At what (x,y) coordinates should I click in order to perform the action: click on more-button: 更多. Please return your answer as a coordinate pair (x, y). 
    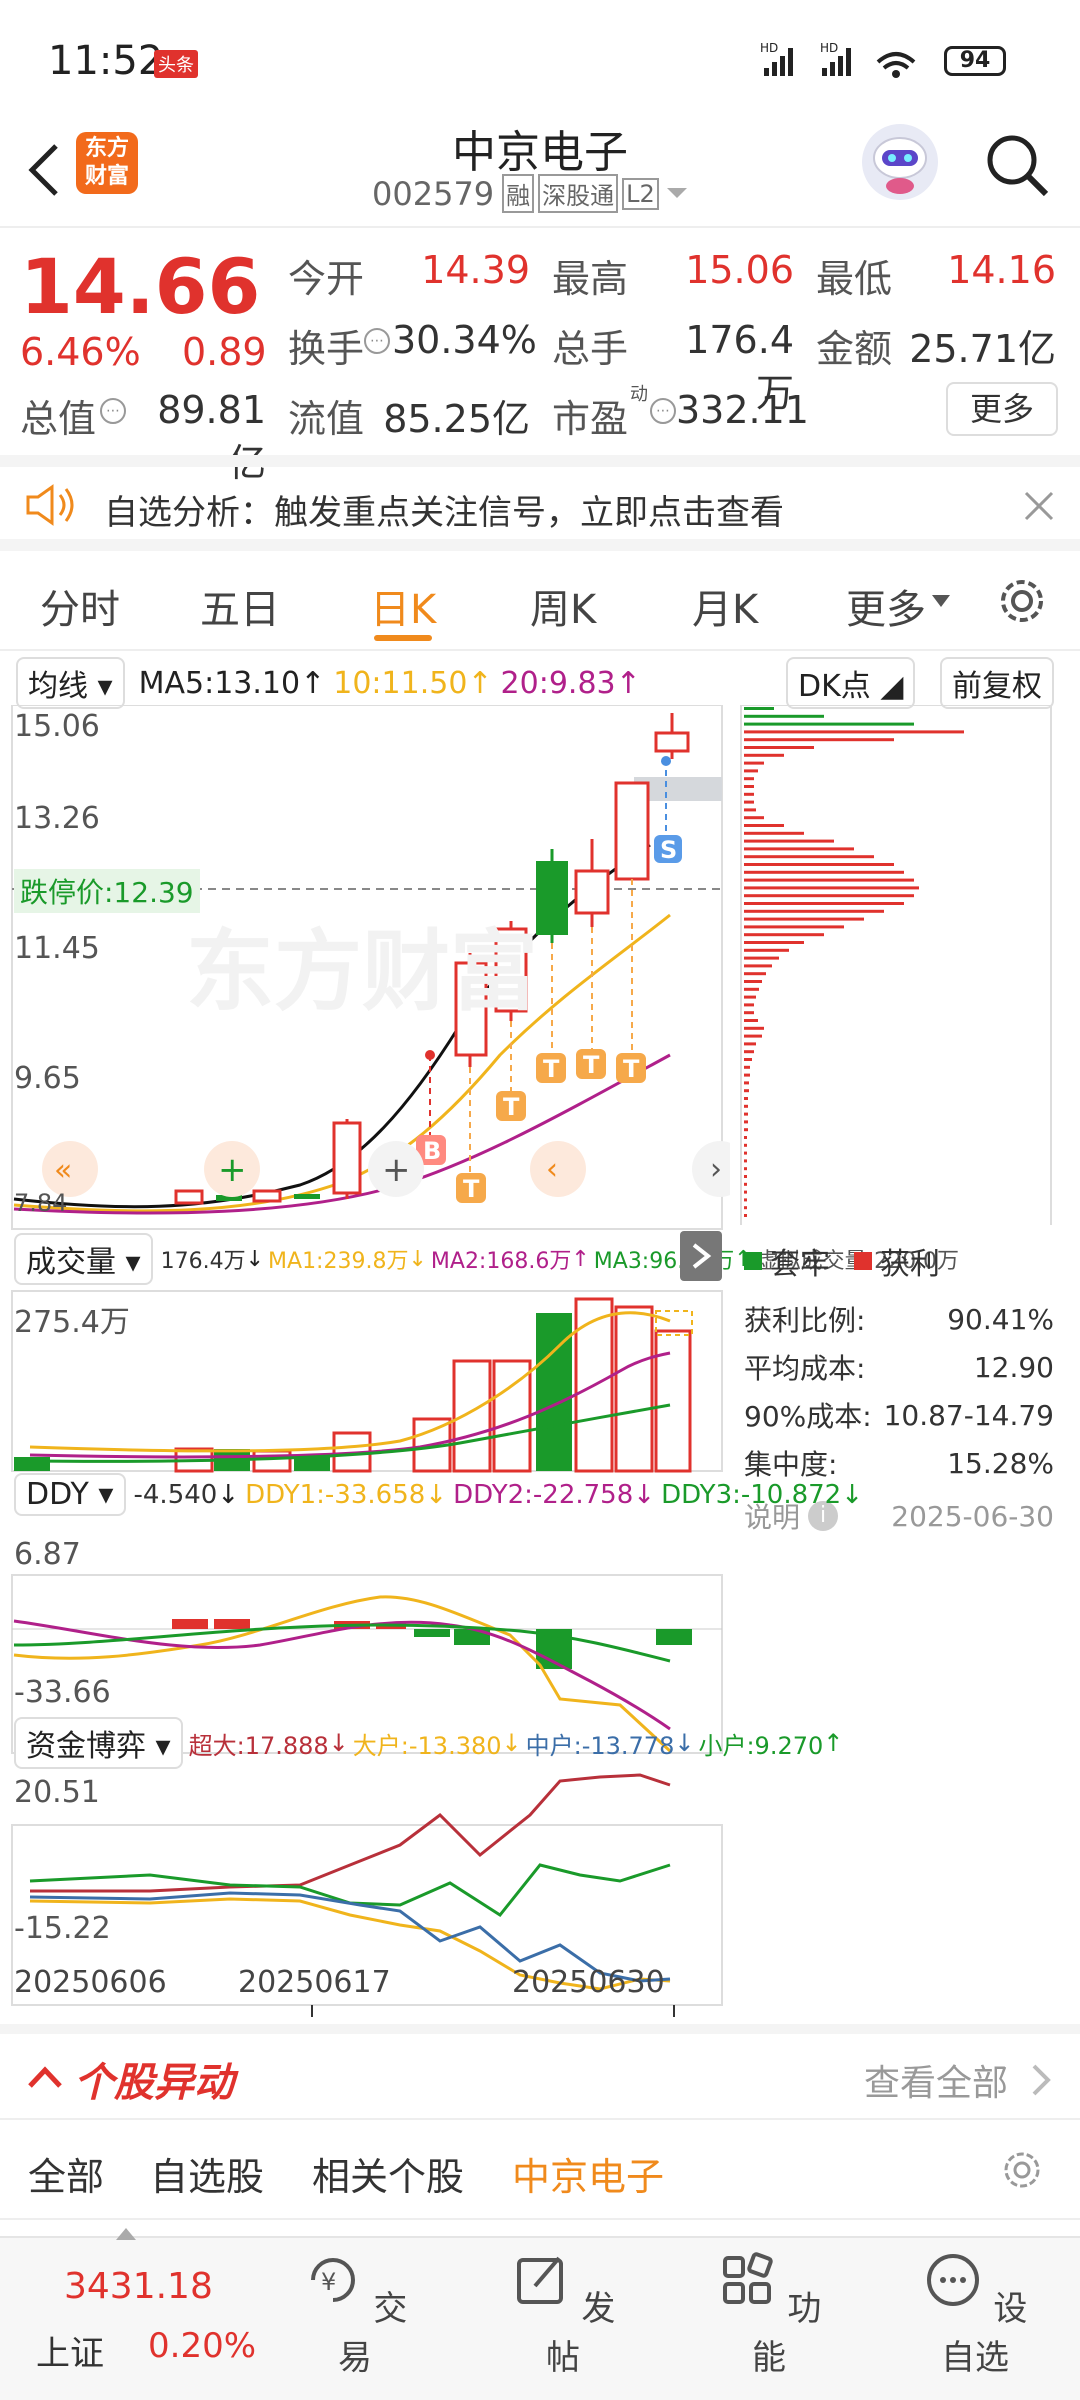
    Looking at the image, I should click on (1002, 409).